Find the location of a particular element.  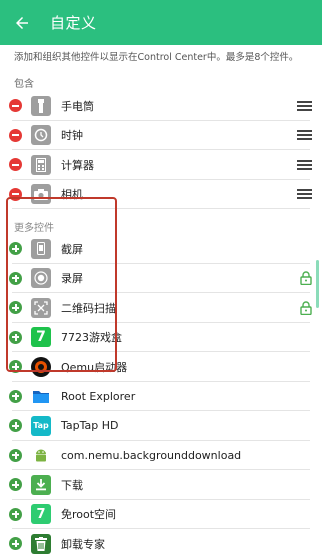

more-item-root-explorer: Root Explorer is located at coordinates (161, 396).